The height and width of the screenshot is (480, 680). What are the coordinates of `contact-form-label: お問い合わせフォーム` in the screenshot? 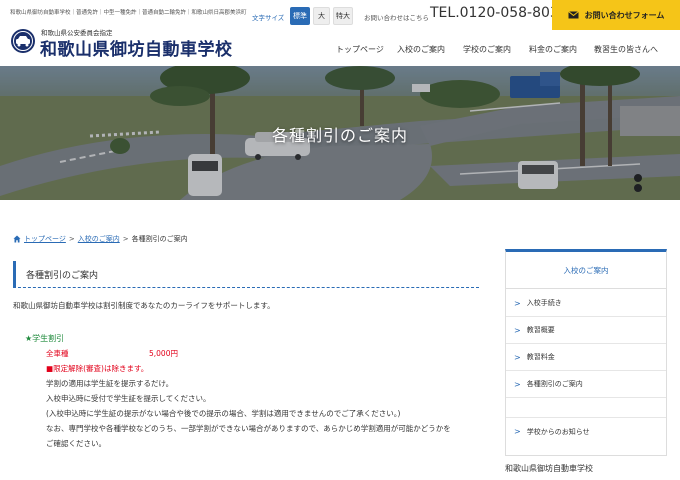 It's located at (624, 15).